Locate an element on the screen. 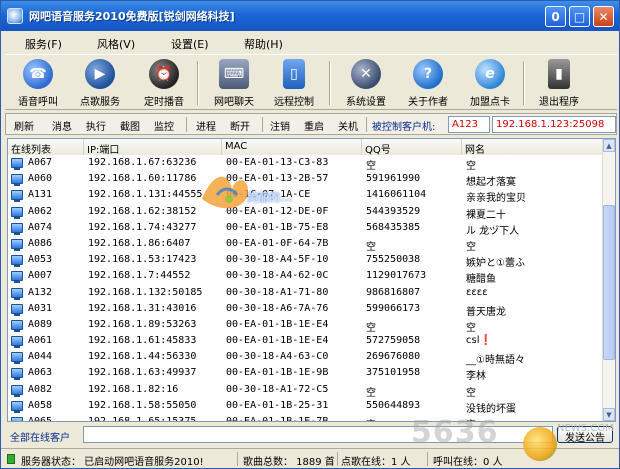 The image size is (620, 469). ip-port-cell: 192.168.1.58:55050 is located at coordinates (142, 405).